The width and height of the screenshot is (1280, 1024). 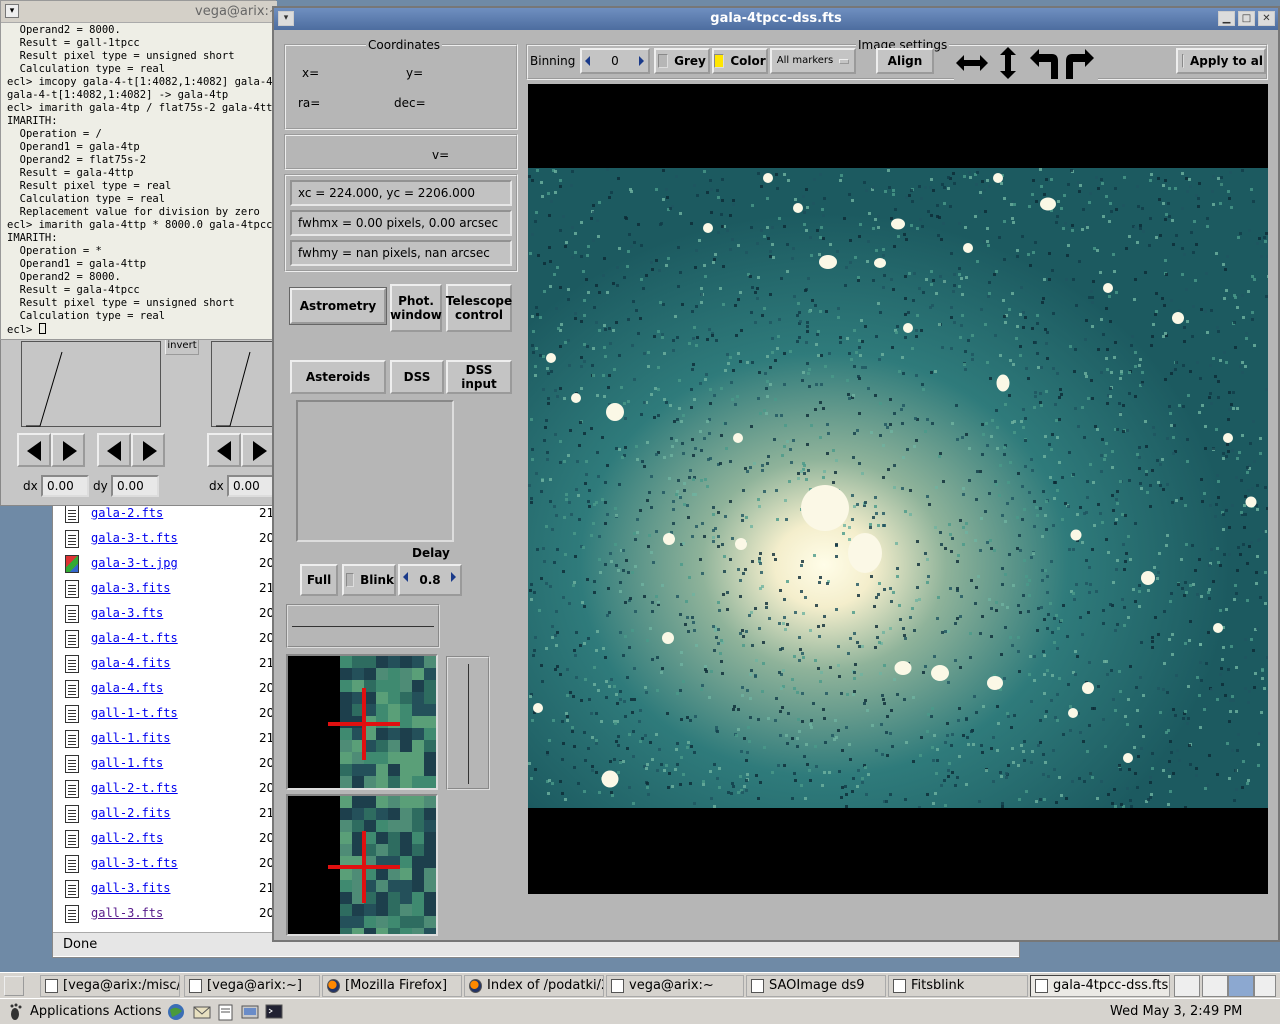 I want to click on browser-launcher-icon, so click(x=176, y=1012).